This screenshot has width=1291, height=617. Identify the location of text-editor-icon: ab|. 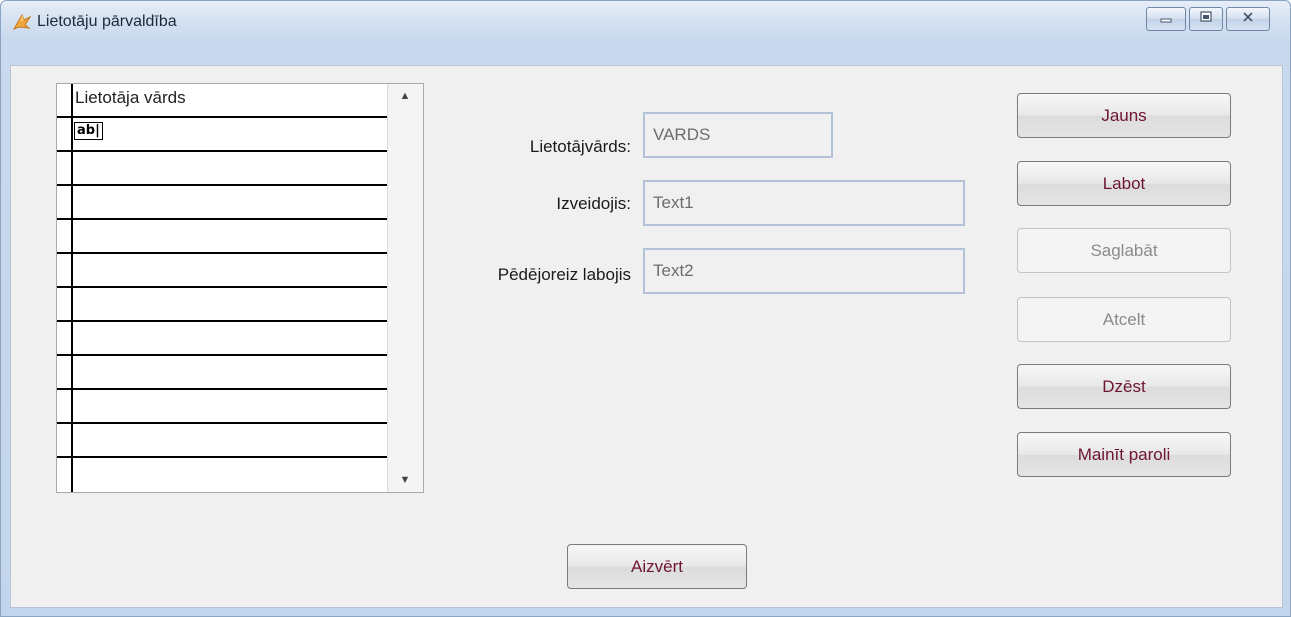
(88, 131).